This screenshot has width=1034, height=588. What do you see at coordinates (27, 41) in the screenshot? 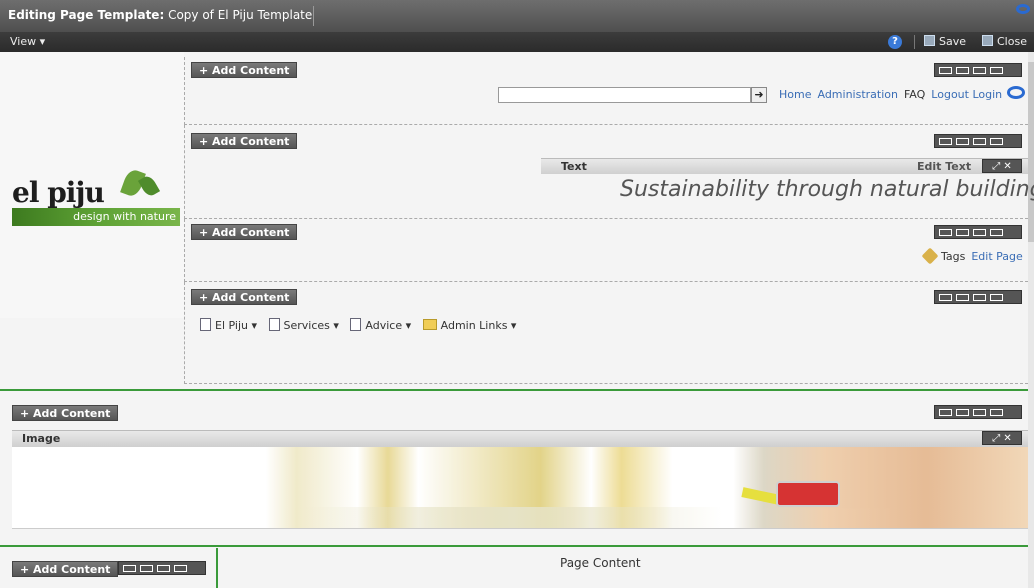
I see `view-menu: View ▾` at bounding box center [27, 41].